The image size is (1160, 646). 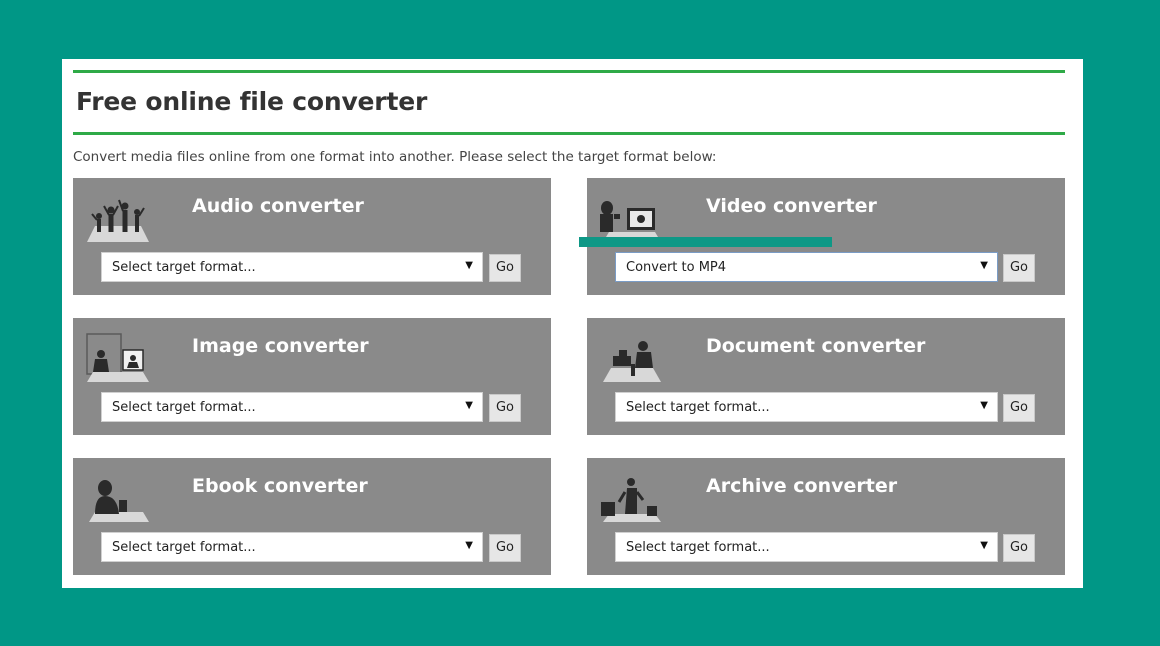 I want to click on video-camera-icon, so click(x=630, y=221).